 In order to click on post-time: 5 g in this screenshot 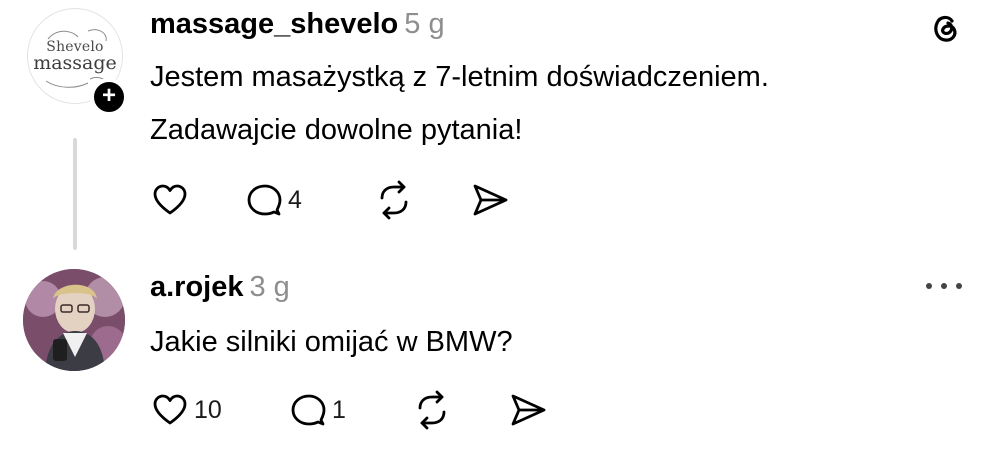, I will do `click(424, 24)`.